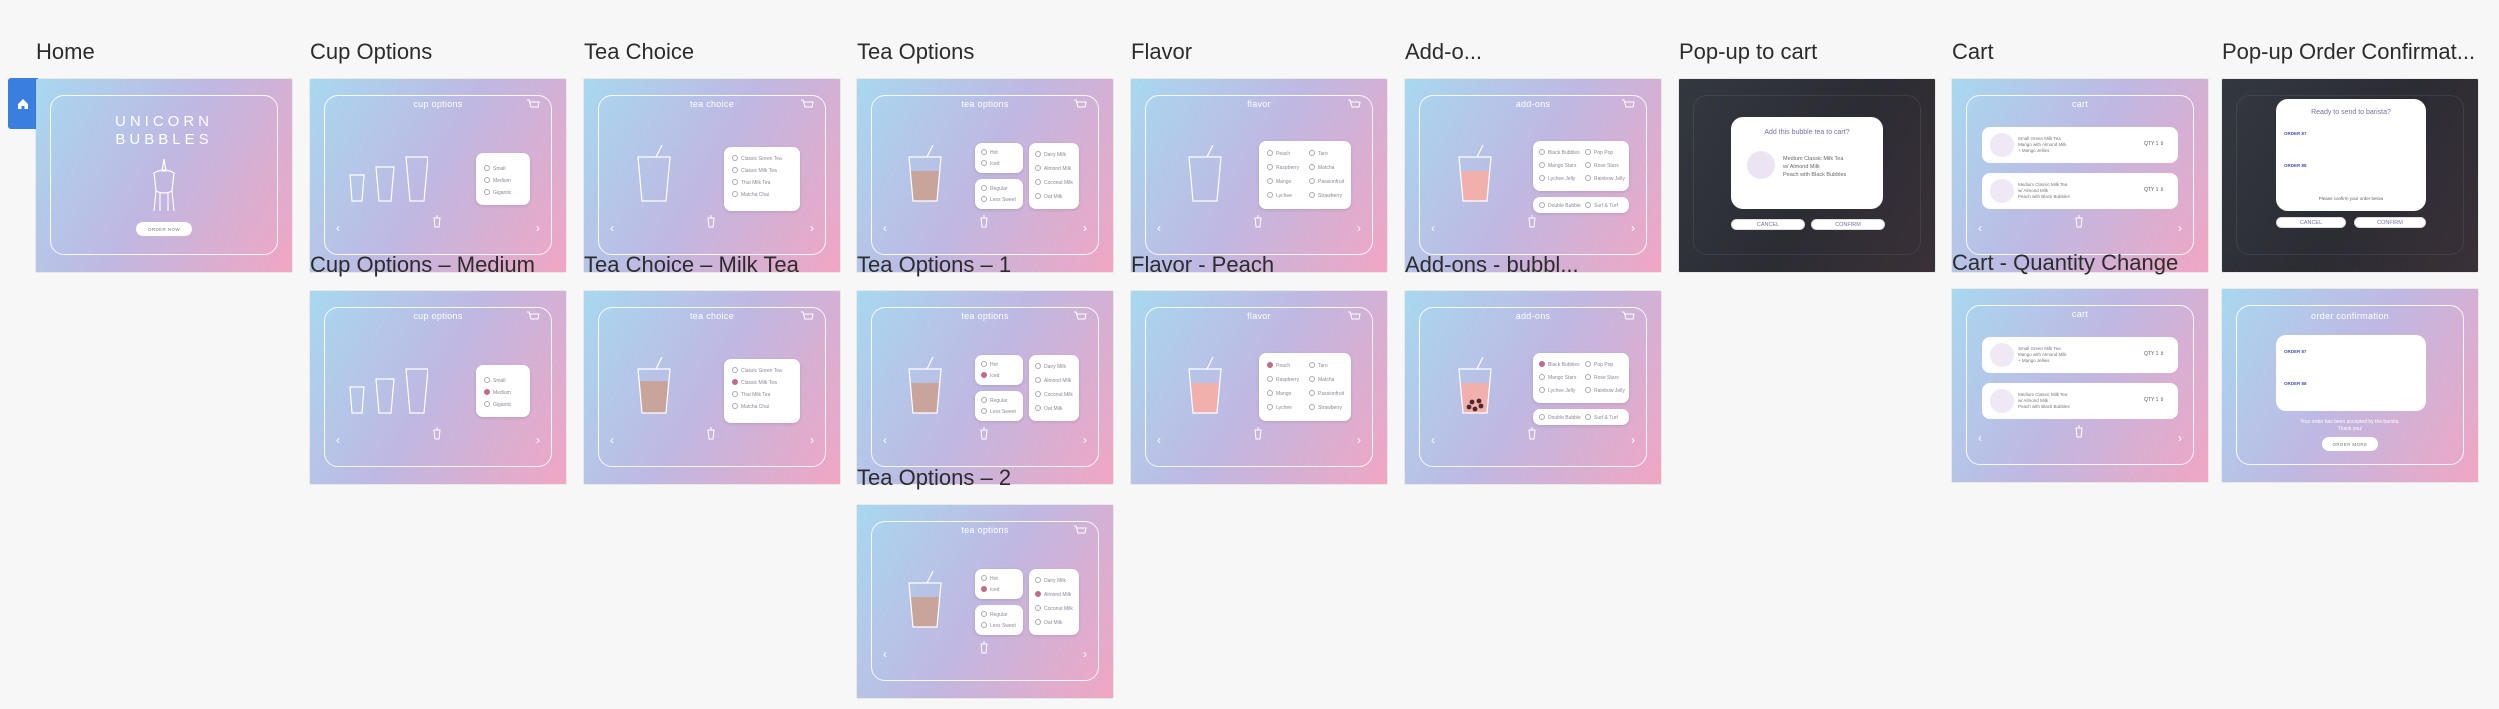 This screenshot has height=709, width=2499. Describe the element at coordinates (2350, 263) in the screenshot. I see `artboard-title-order-confirmation: Order Confirmation` at that location.